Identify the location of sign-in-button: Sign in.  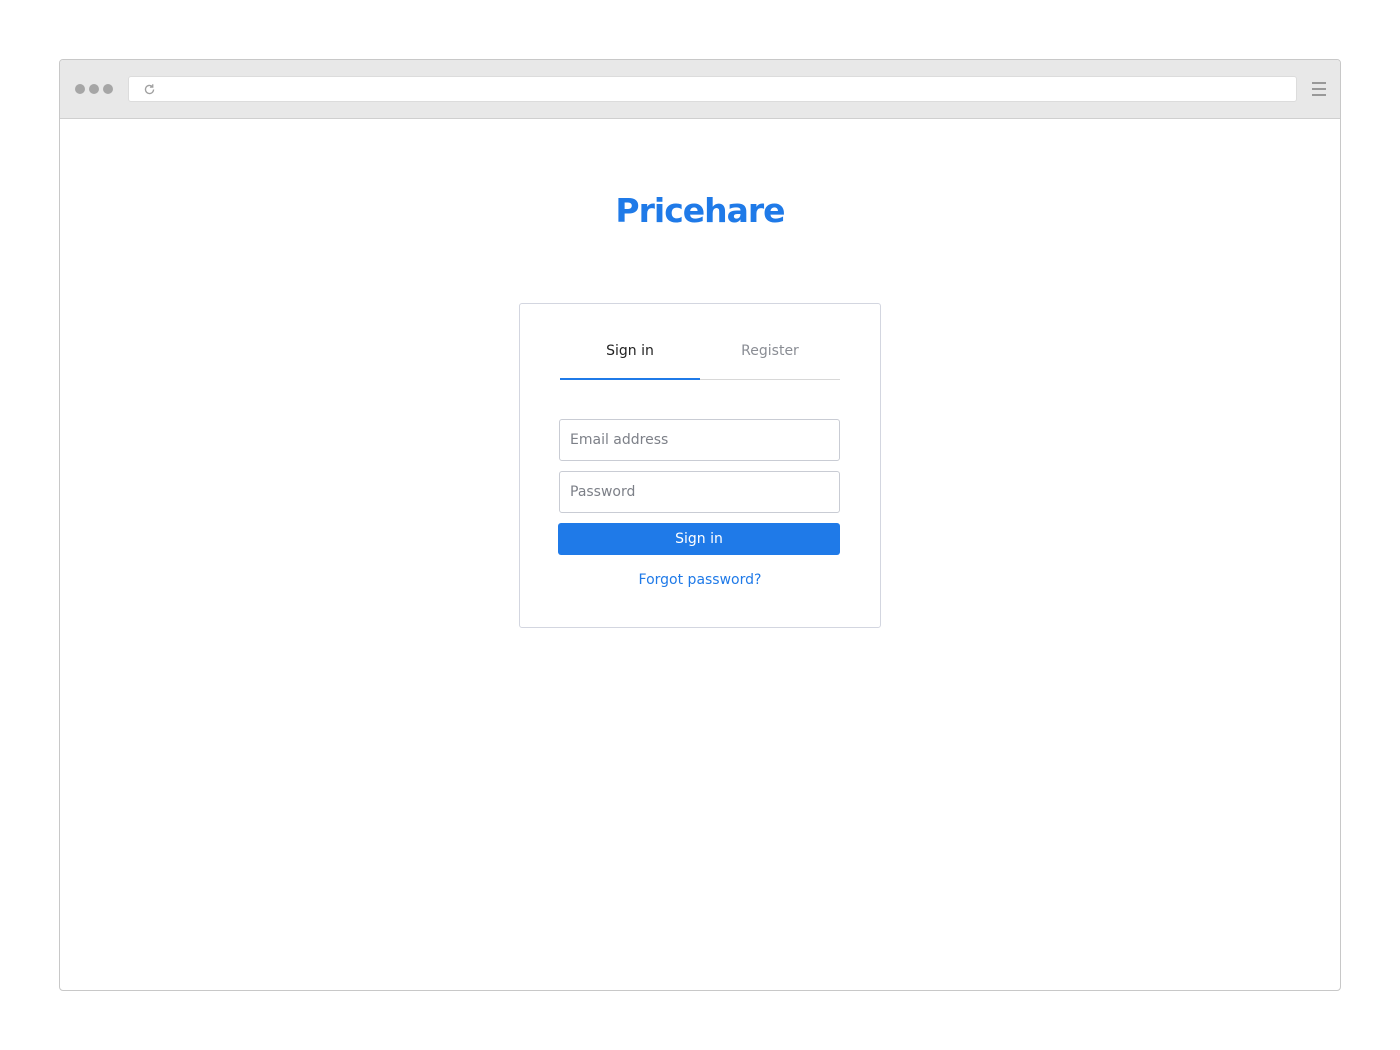
(699, 539).